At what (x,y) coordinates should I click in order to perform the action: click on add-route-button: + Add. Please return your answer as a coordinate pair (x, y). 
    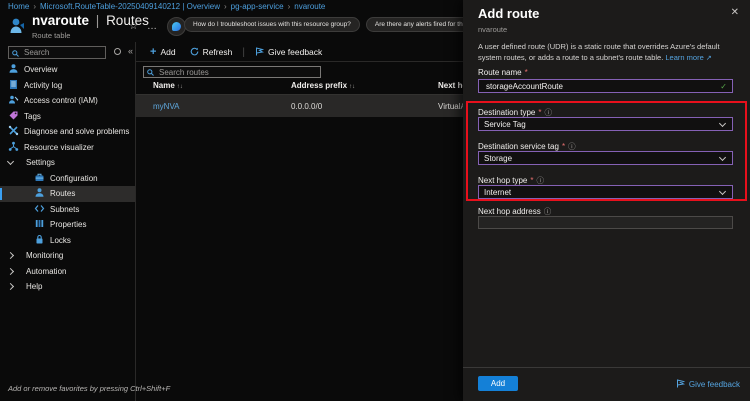
    Looking at the image, I should click on (163, 52).